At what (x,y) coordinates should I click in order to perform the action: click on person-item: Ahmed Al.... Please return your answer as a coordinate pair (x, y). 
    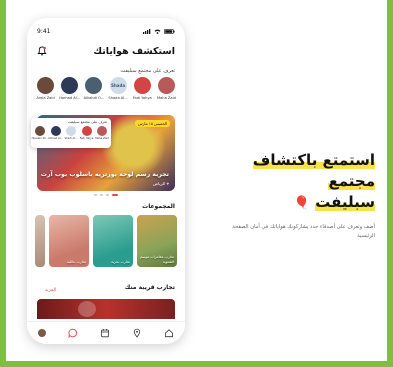
    Looking at the image, I should click on (55, 133).